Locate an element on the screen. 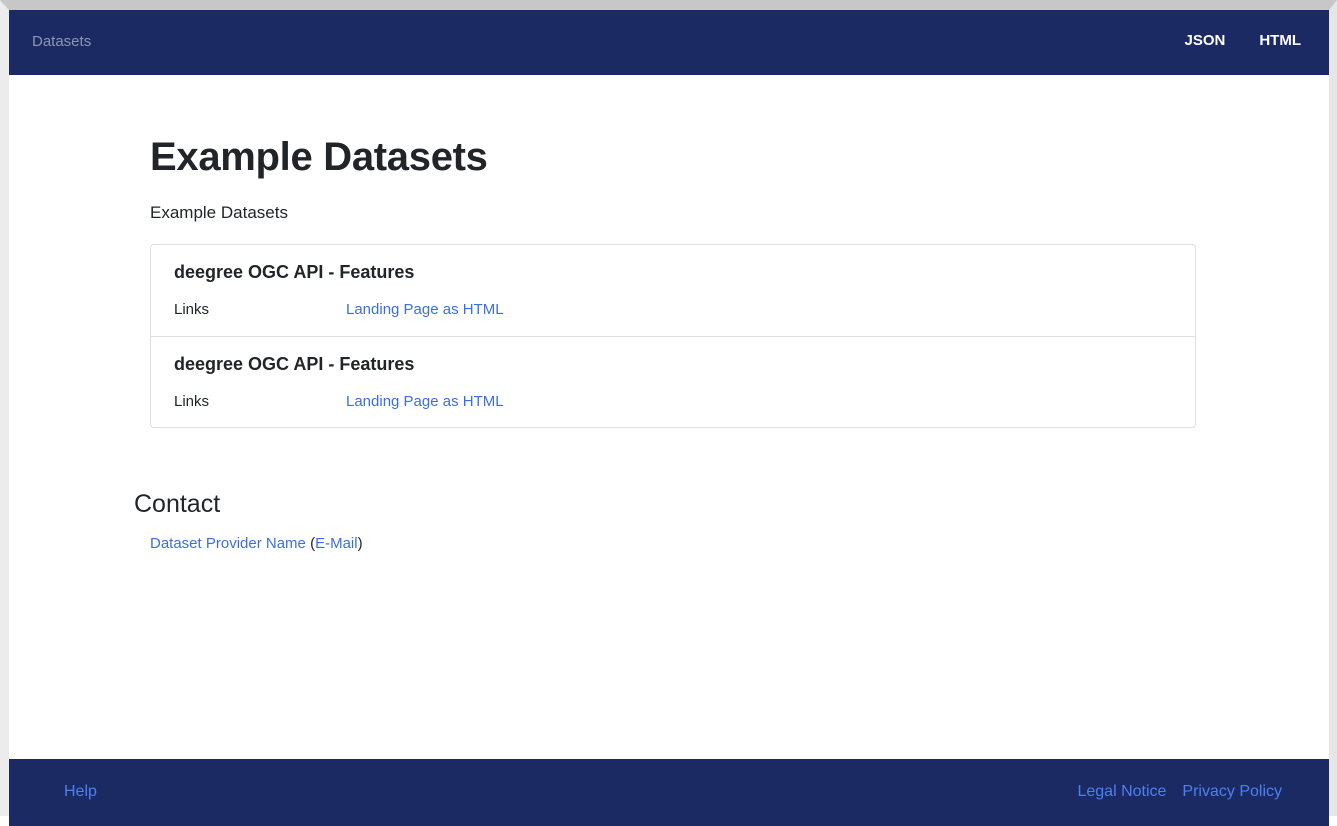  page-description: Example Datasets is located at coordinates (219, 212).